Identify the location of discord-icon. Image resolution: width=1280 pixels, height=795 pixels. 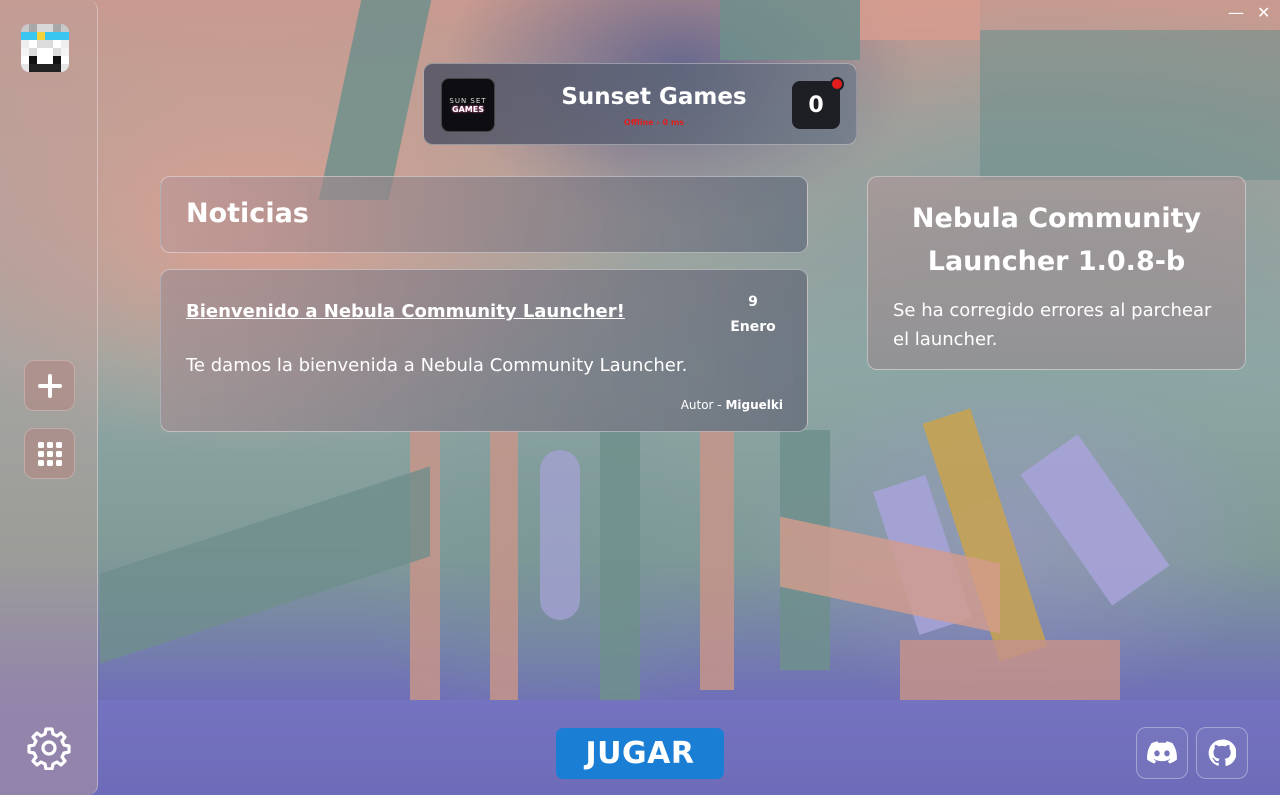
(1162, 752).